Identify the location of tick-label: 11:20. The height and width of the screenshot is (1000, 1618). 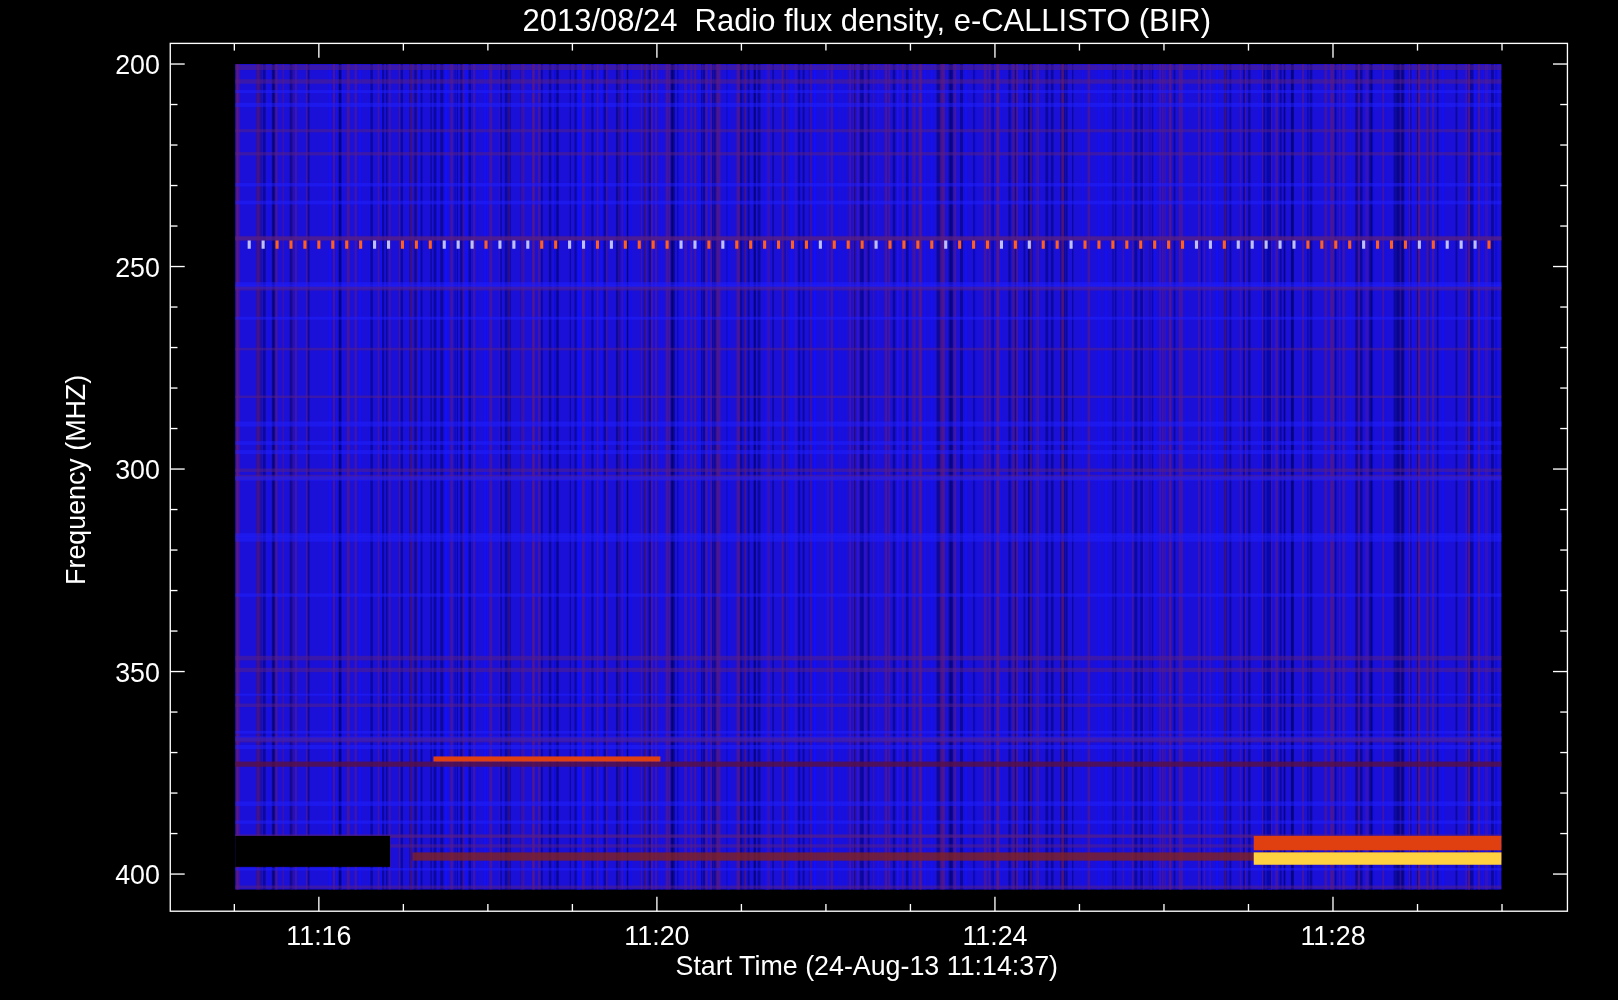
(657, 936).